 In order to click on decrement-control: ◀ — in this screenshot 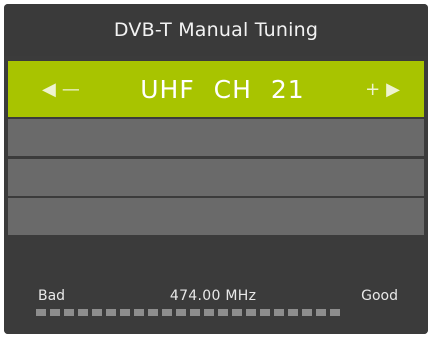, I will do `click(61, 89)`.